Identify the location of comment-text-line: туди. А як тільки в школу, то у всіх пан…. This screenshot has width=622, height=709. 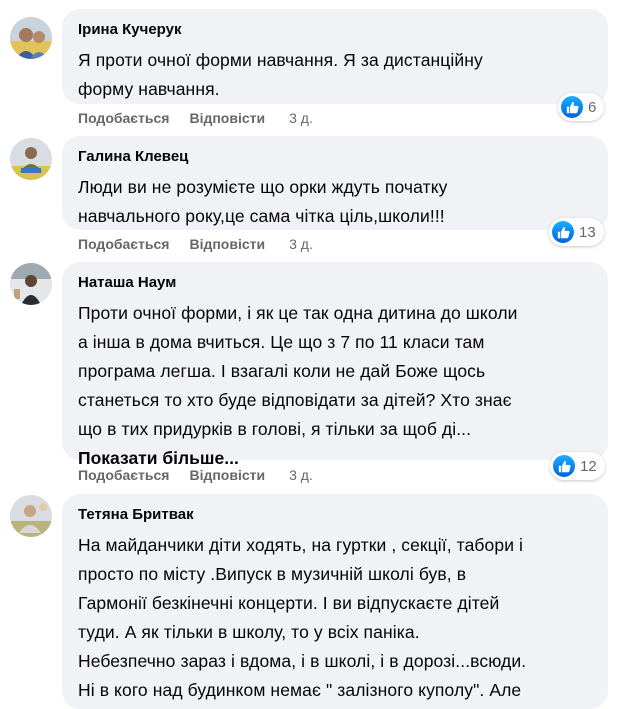
(249, 632).